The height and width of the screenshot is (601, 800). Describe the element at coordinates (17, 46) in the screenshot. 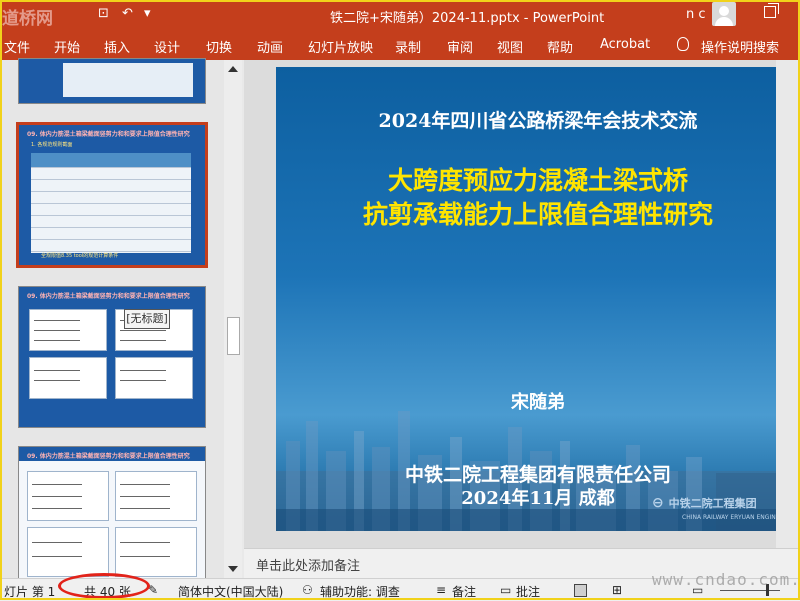

I see `tab-file: 文件` at that location.